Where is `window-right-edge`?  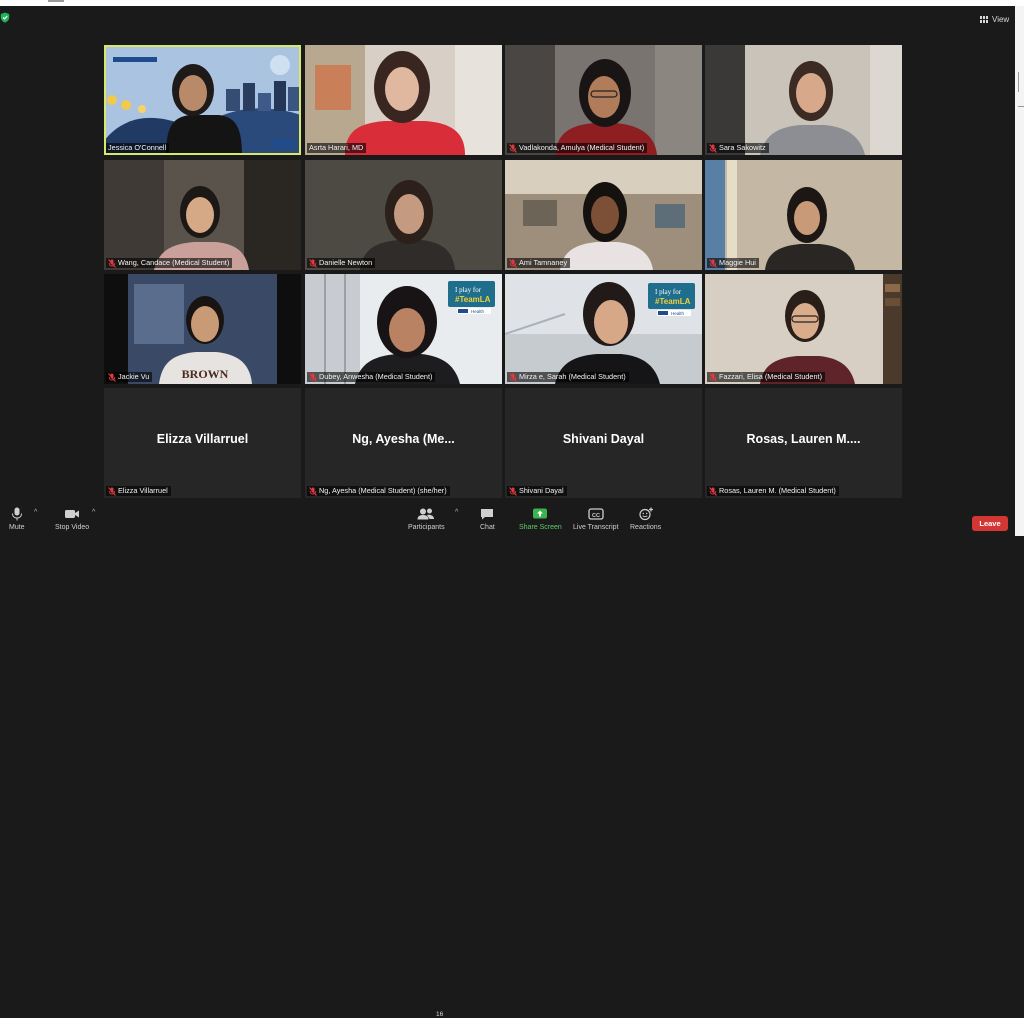
window-right-edge is located at coordinates (1019, 271).